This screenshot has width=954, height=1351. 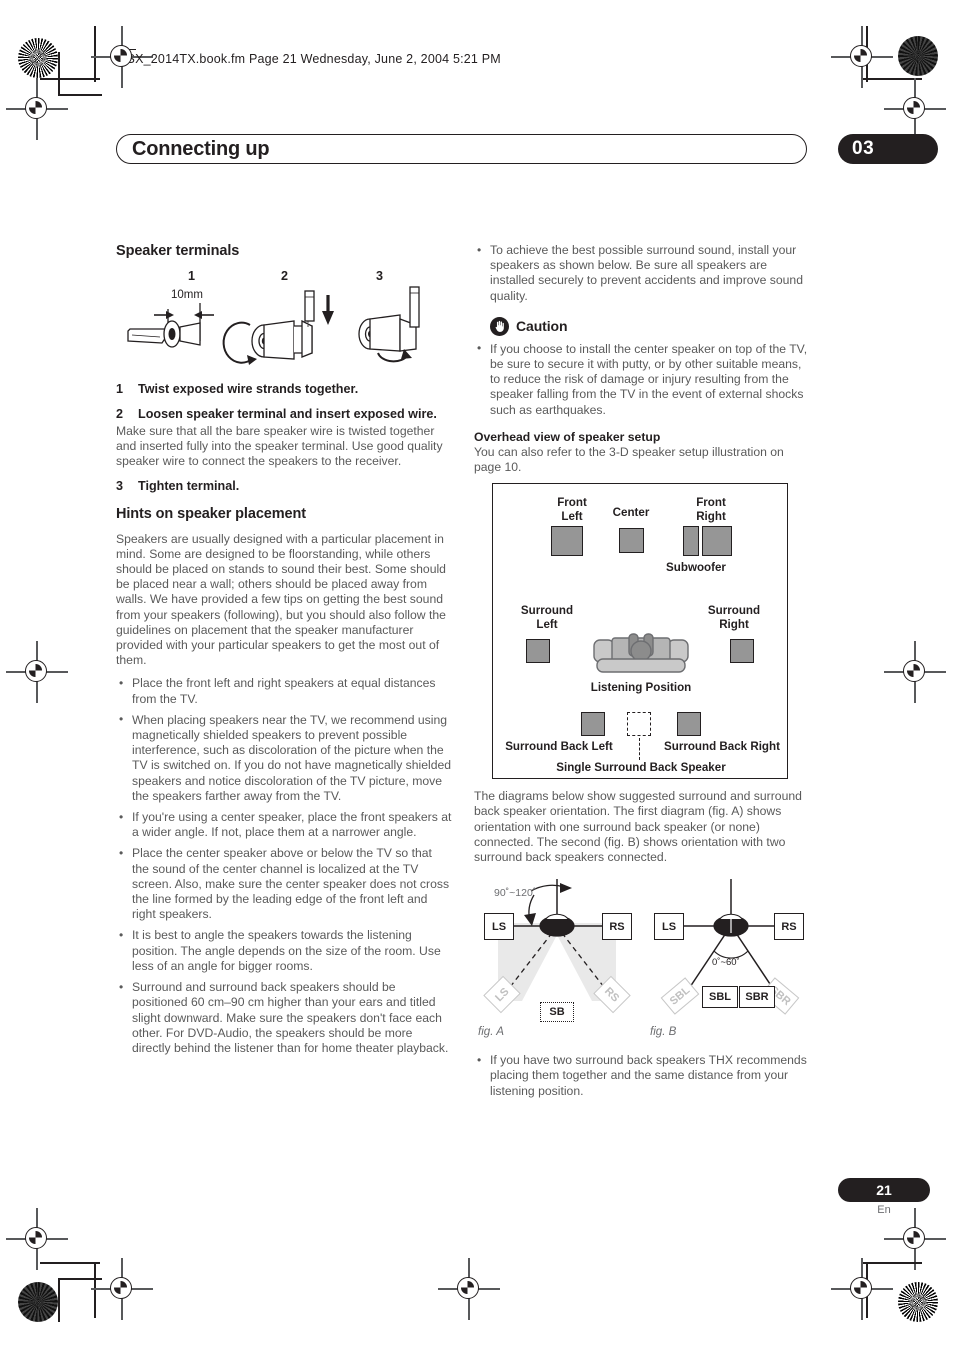 What do you see at coordinates (71, 1292) in the screenshot?
I see `crop-mark-bottom-left` at bounding box center [71, 1292].